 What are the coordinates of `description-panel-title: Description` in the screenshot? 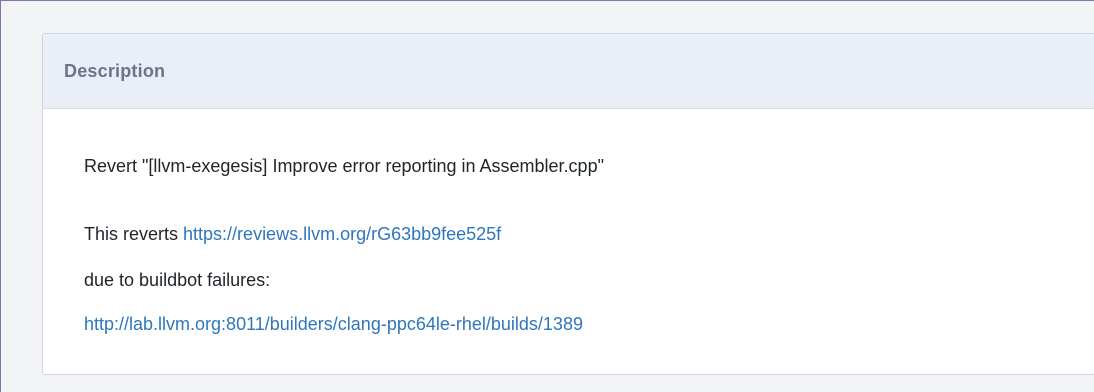 It's located at (115, 70).